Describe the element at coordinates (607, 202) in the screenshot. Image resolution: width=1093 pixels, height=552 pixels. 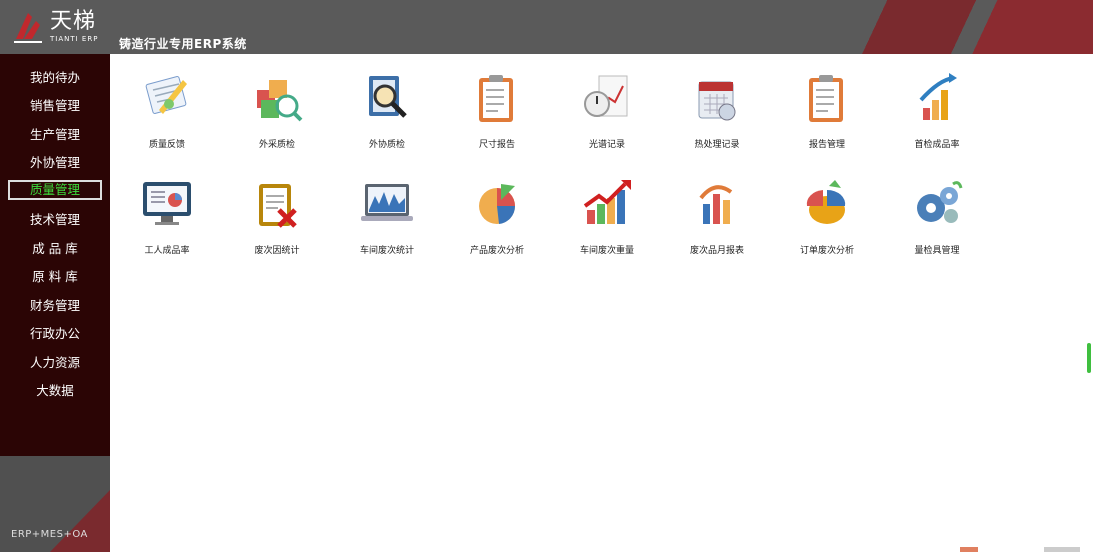
I see `growth-arrow-icon` at that location.